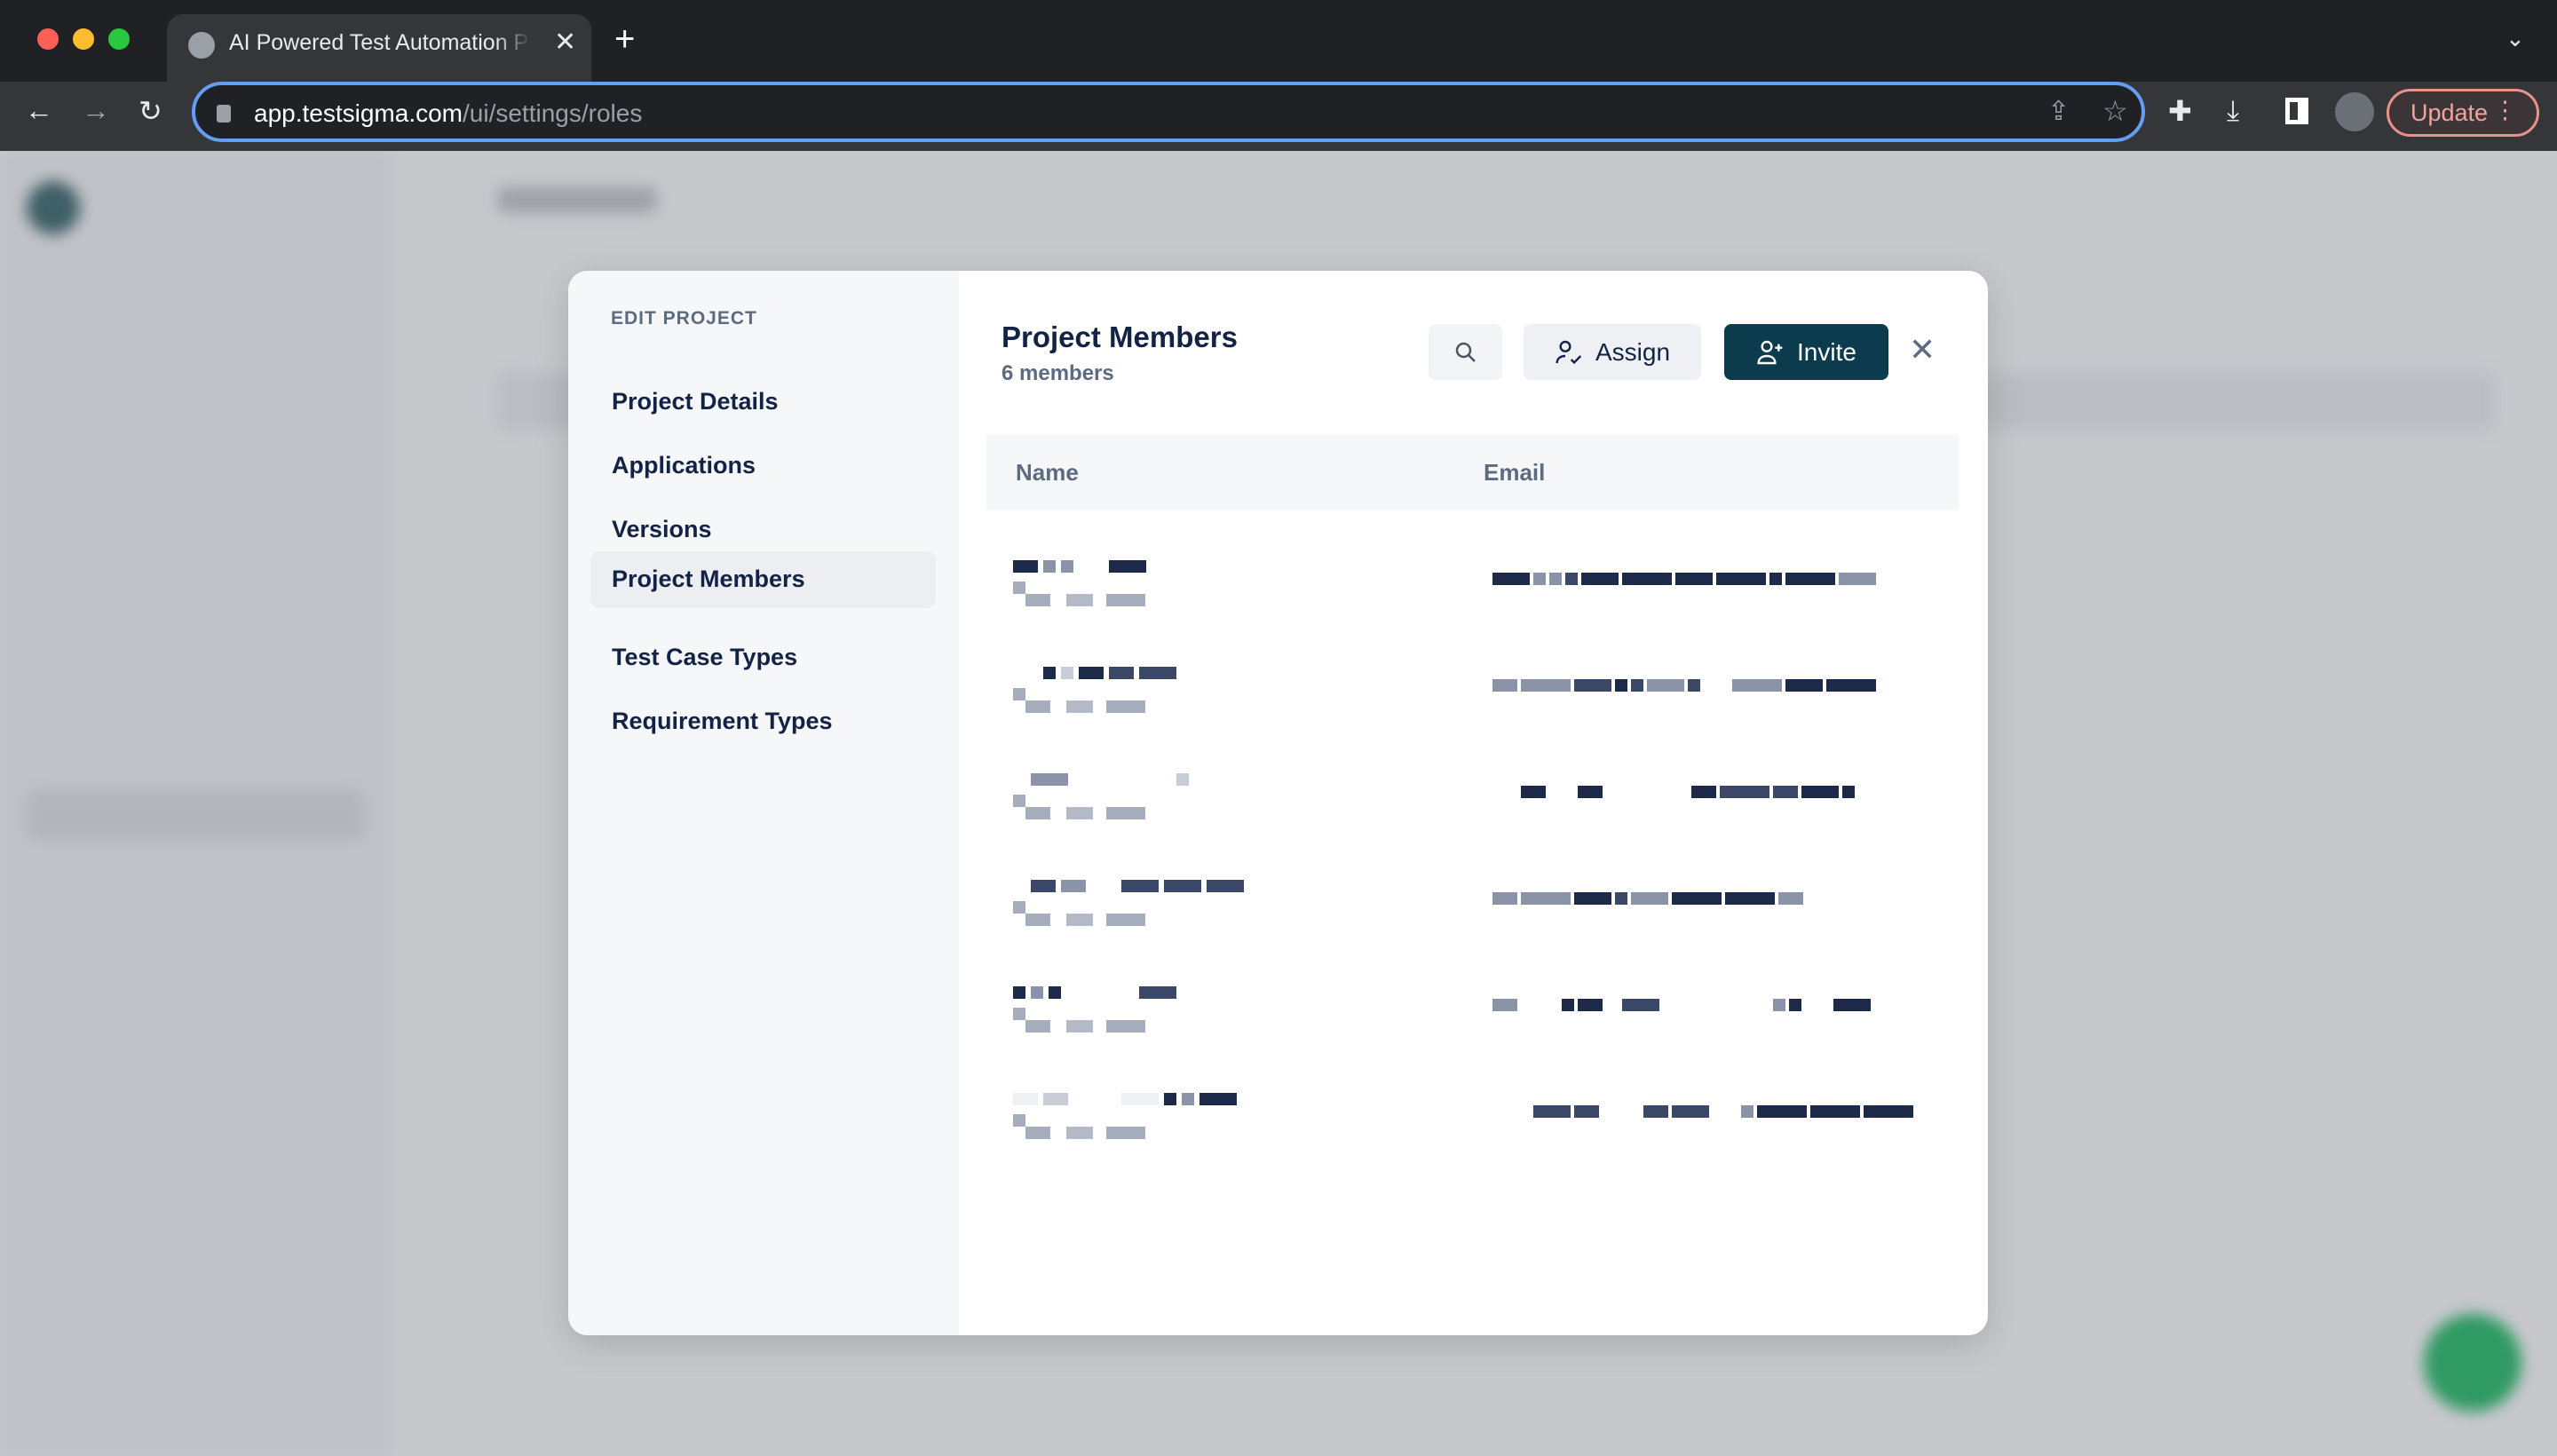  What do you see at coordinates (1922, 349) in the screenshot?
I see `close-icon: ✕` at bounding box center [1922, 349].